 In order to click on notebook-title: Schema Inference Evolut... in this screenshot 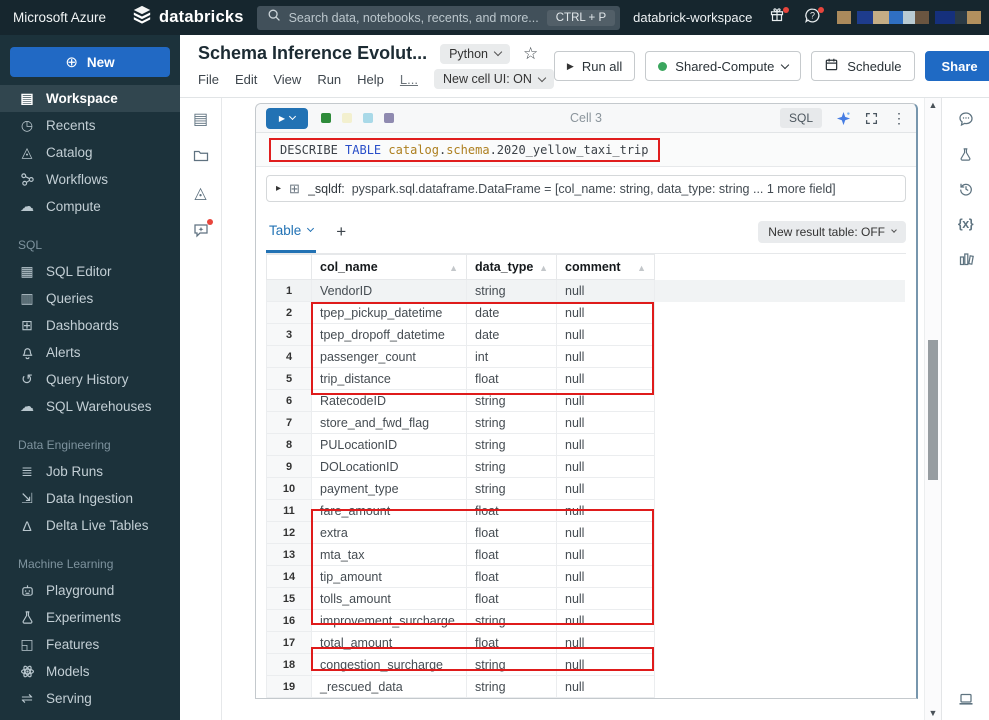, I will do `click(312, 53)`.